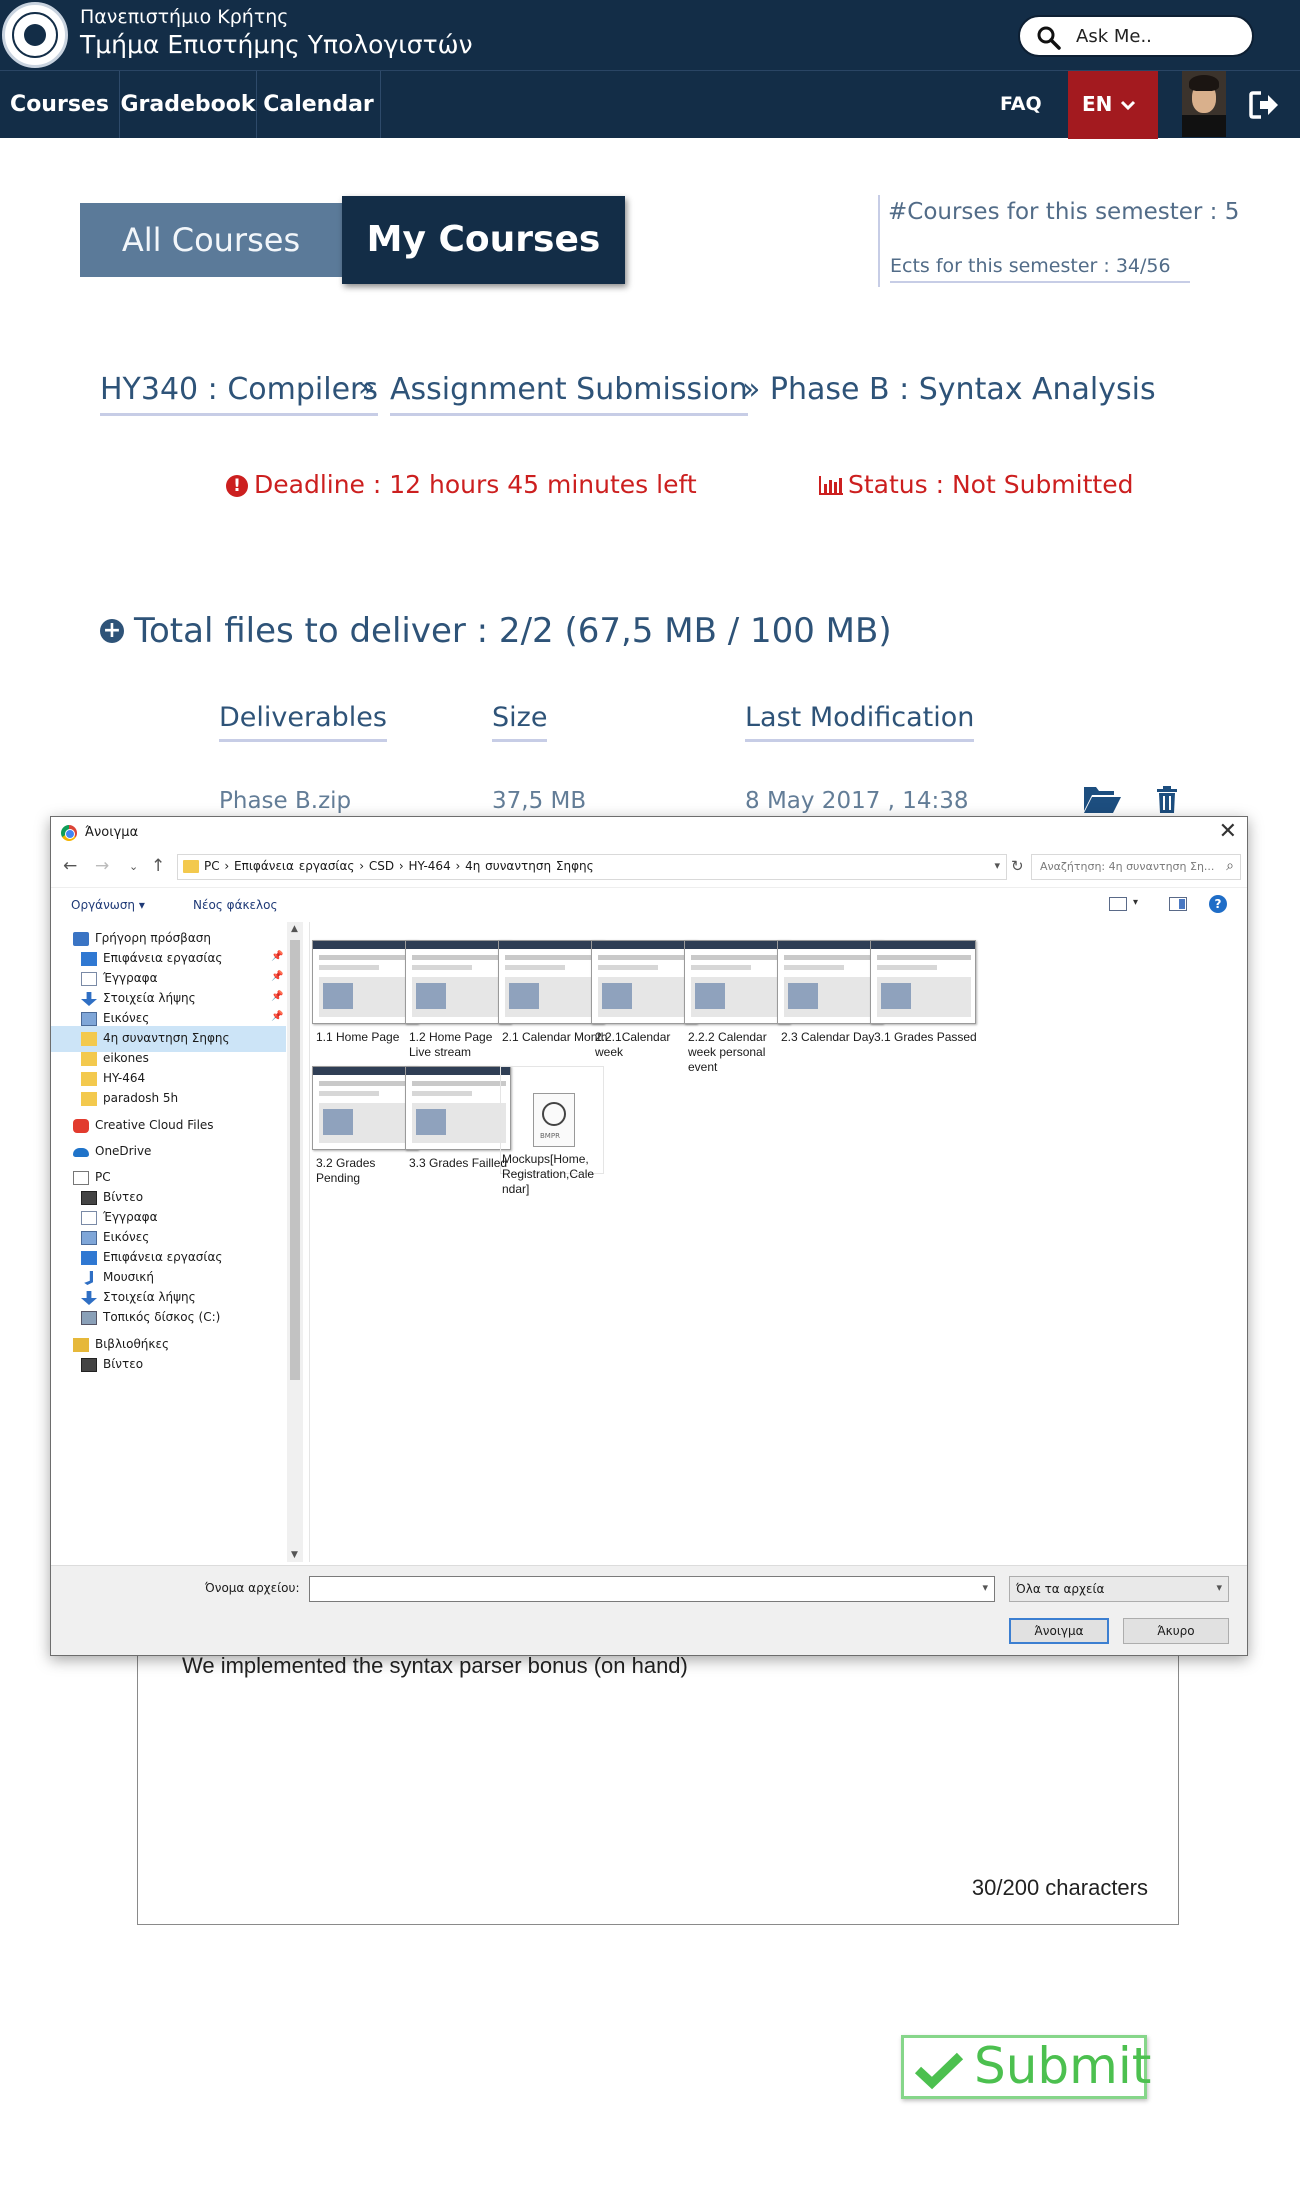  I want to click on breadcrumb-current-phase: » Phase B : Syntax Analysis, so click(949, 389).